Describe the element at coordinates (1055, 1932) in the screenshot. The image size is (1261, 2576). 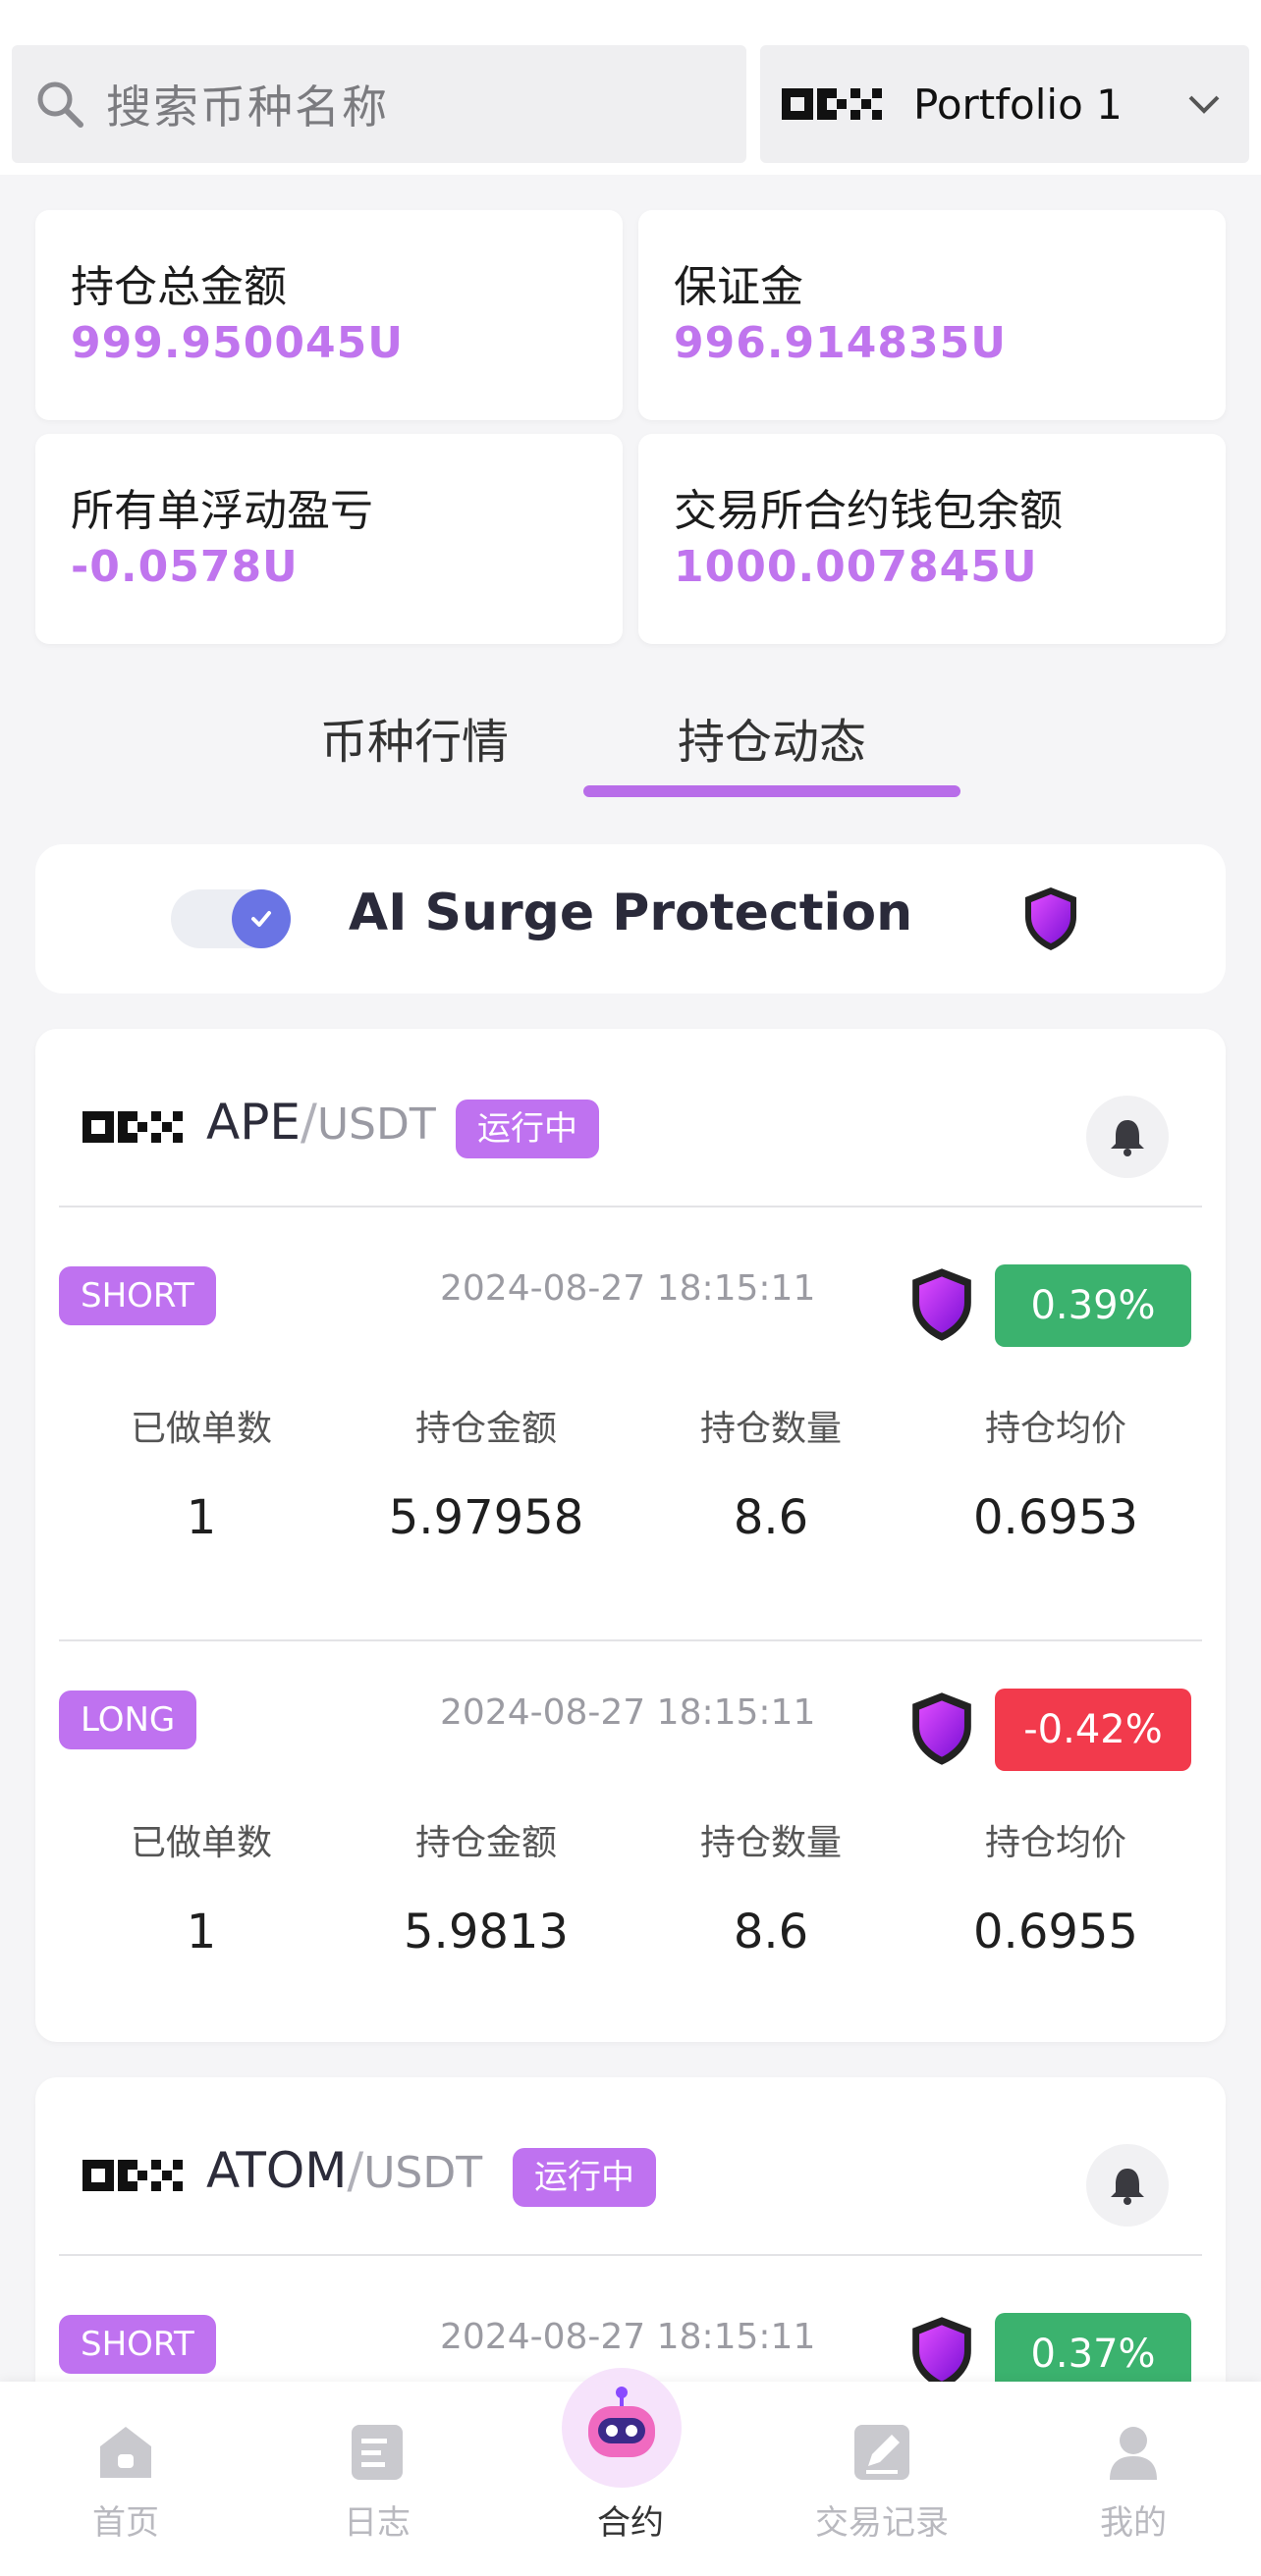
I see `val-avg-price: 0.6955` at that location.